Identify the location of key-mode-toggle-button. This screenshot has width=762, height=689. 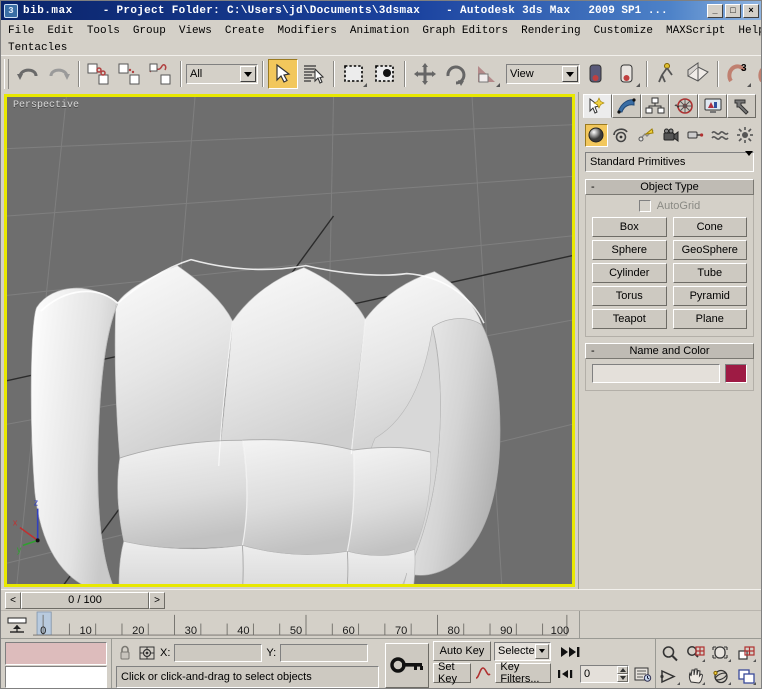
(407, 665).